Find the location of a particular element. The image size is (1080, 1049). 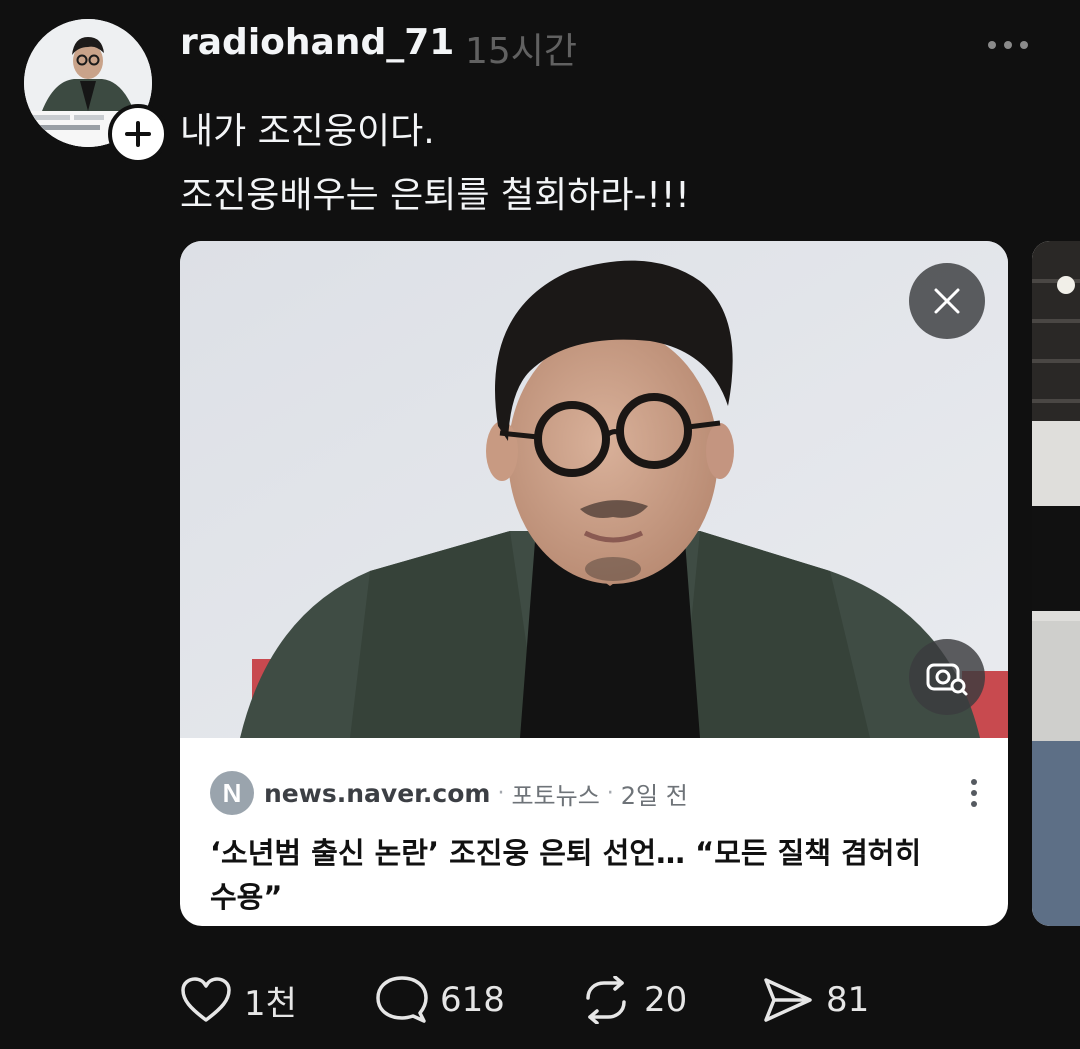

link-source: N news.naver.com · 포토뉴스 · 2일 전 is located at coordinates (449, 793).